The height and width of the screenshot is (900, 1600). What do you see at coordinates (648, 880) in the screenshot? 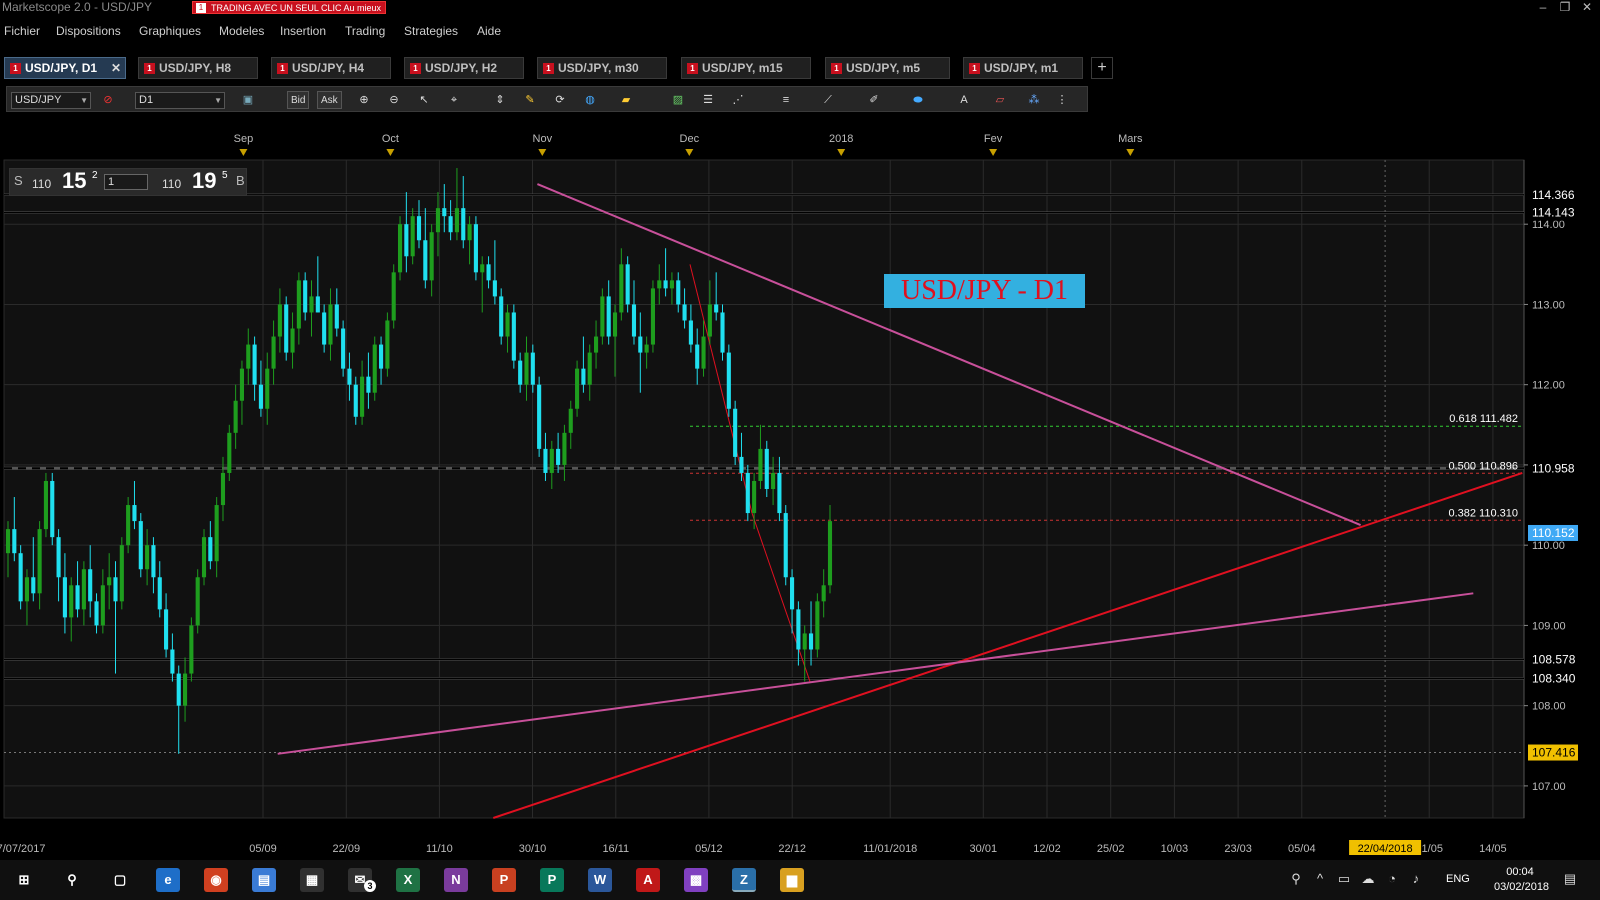
I see `acrobat-icon: A` at bounding box center [648, 880].